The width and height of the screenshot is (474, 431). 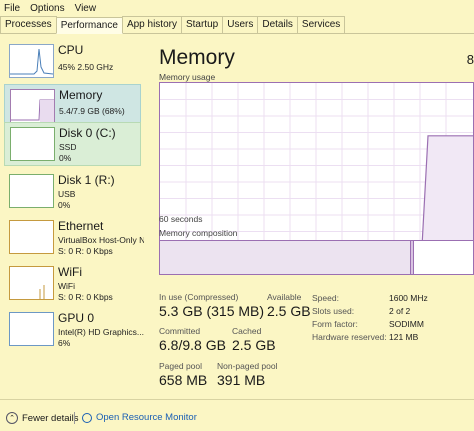 What do you see at coordinates (408, 298) in the screenshot?
I see `speed-value: 1600 MHz` at bounding box center [408, 298].